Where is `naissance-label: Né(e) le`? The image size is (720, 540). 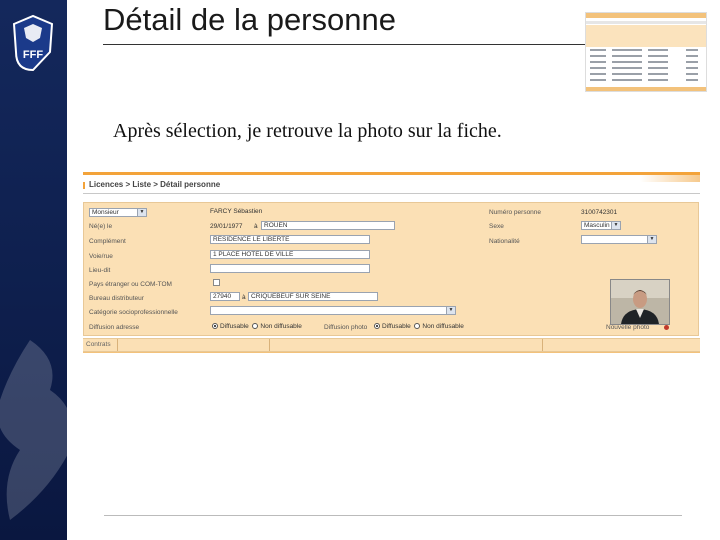
naissance-label: Né(e) le is located at coordinates (101, 226).